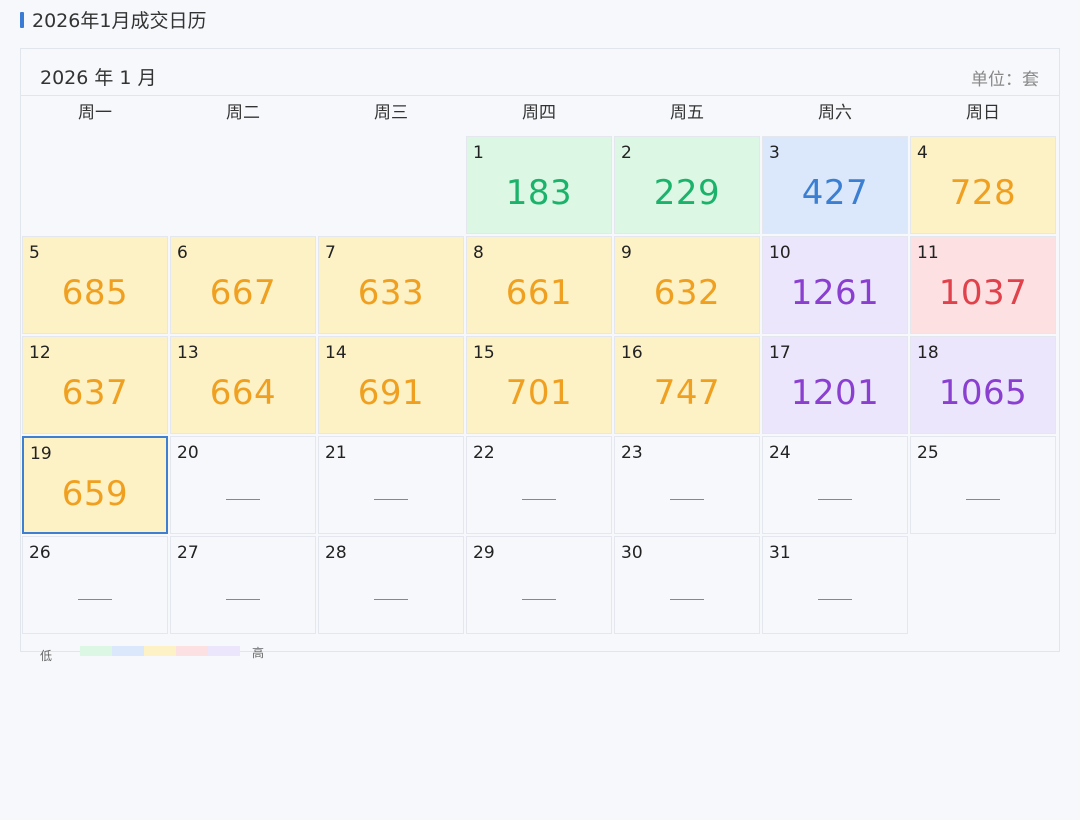  What do you see at coordinates (95, 385) in the screenshot?
I see `calendar-day-cell: 12 637` at bounding box center [95, 385].